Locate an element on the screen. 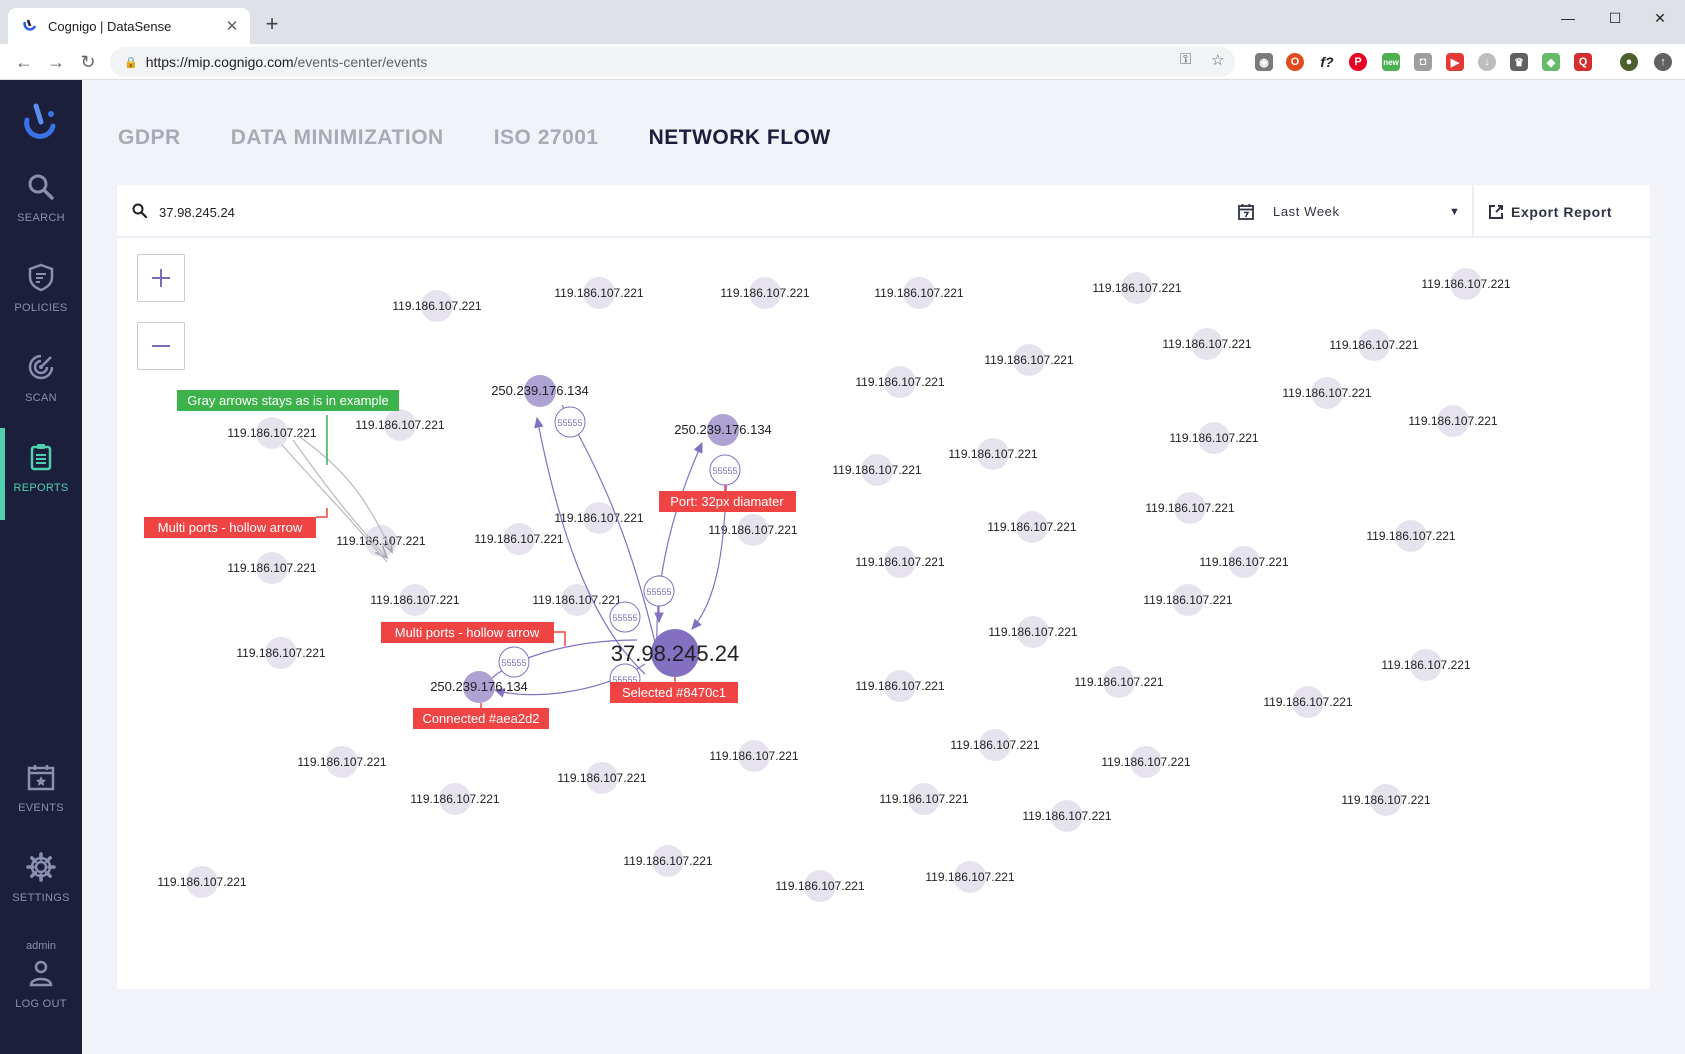 This screenshot has height=1054, width=1685. browser-tab: Cognigo | DataSense ✕ is located at coordinates (129, 26).